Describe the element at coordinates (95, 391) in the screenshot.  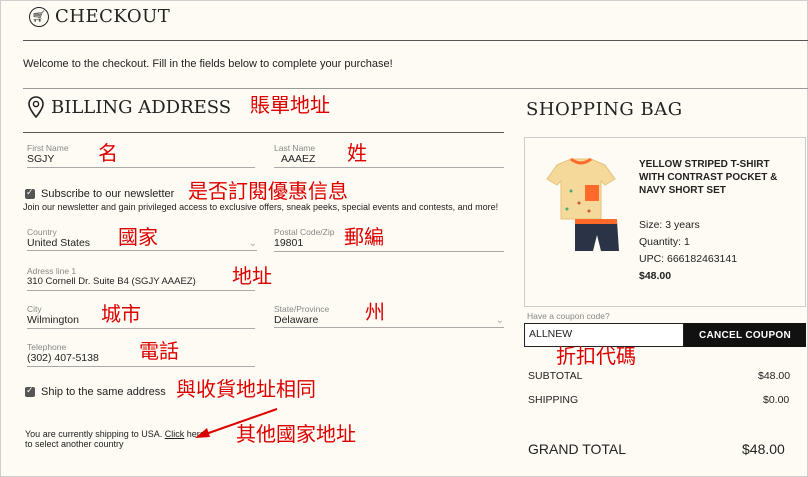
I see `ship-same-checkbox-row: Ship to the same address` at that location.